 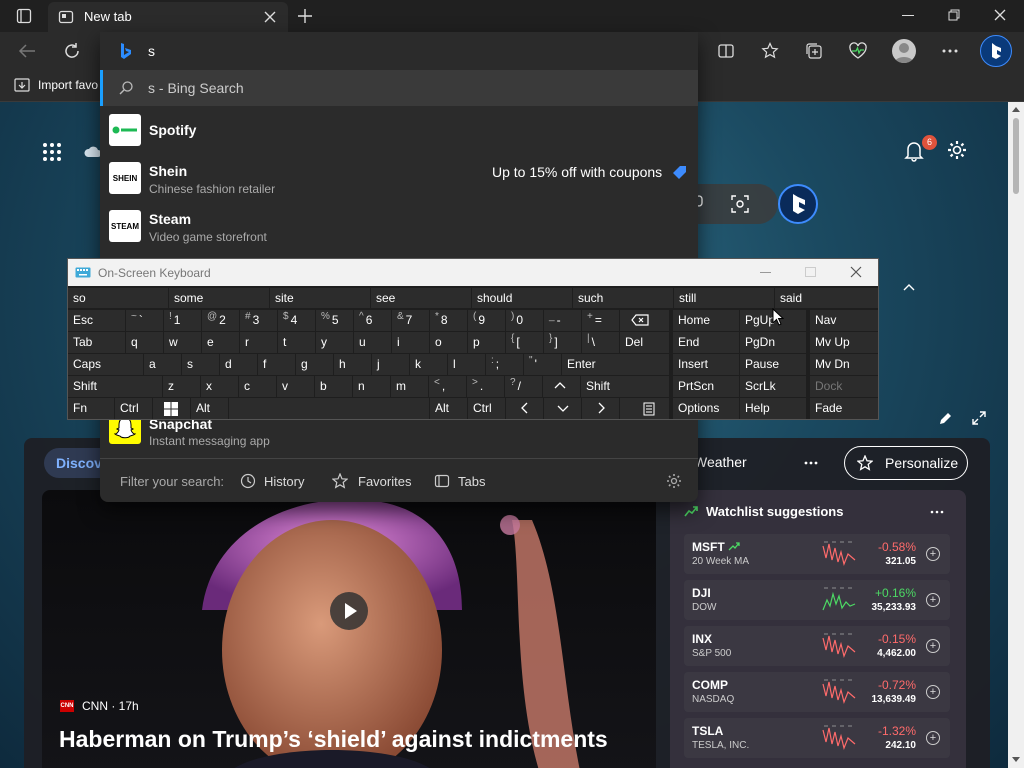 What do you see at coordinates (817, 600) in the screenshot?
I see `stock-row-dji: DJI DOW +0.16% 35,233.93 +` at bounding box center [817, 600].